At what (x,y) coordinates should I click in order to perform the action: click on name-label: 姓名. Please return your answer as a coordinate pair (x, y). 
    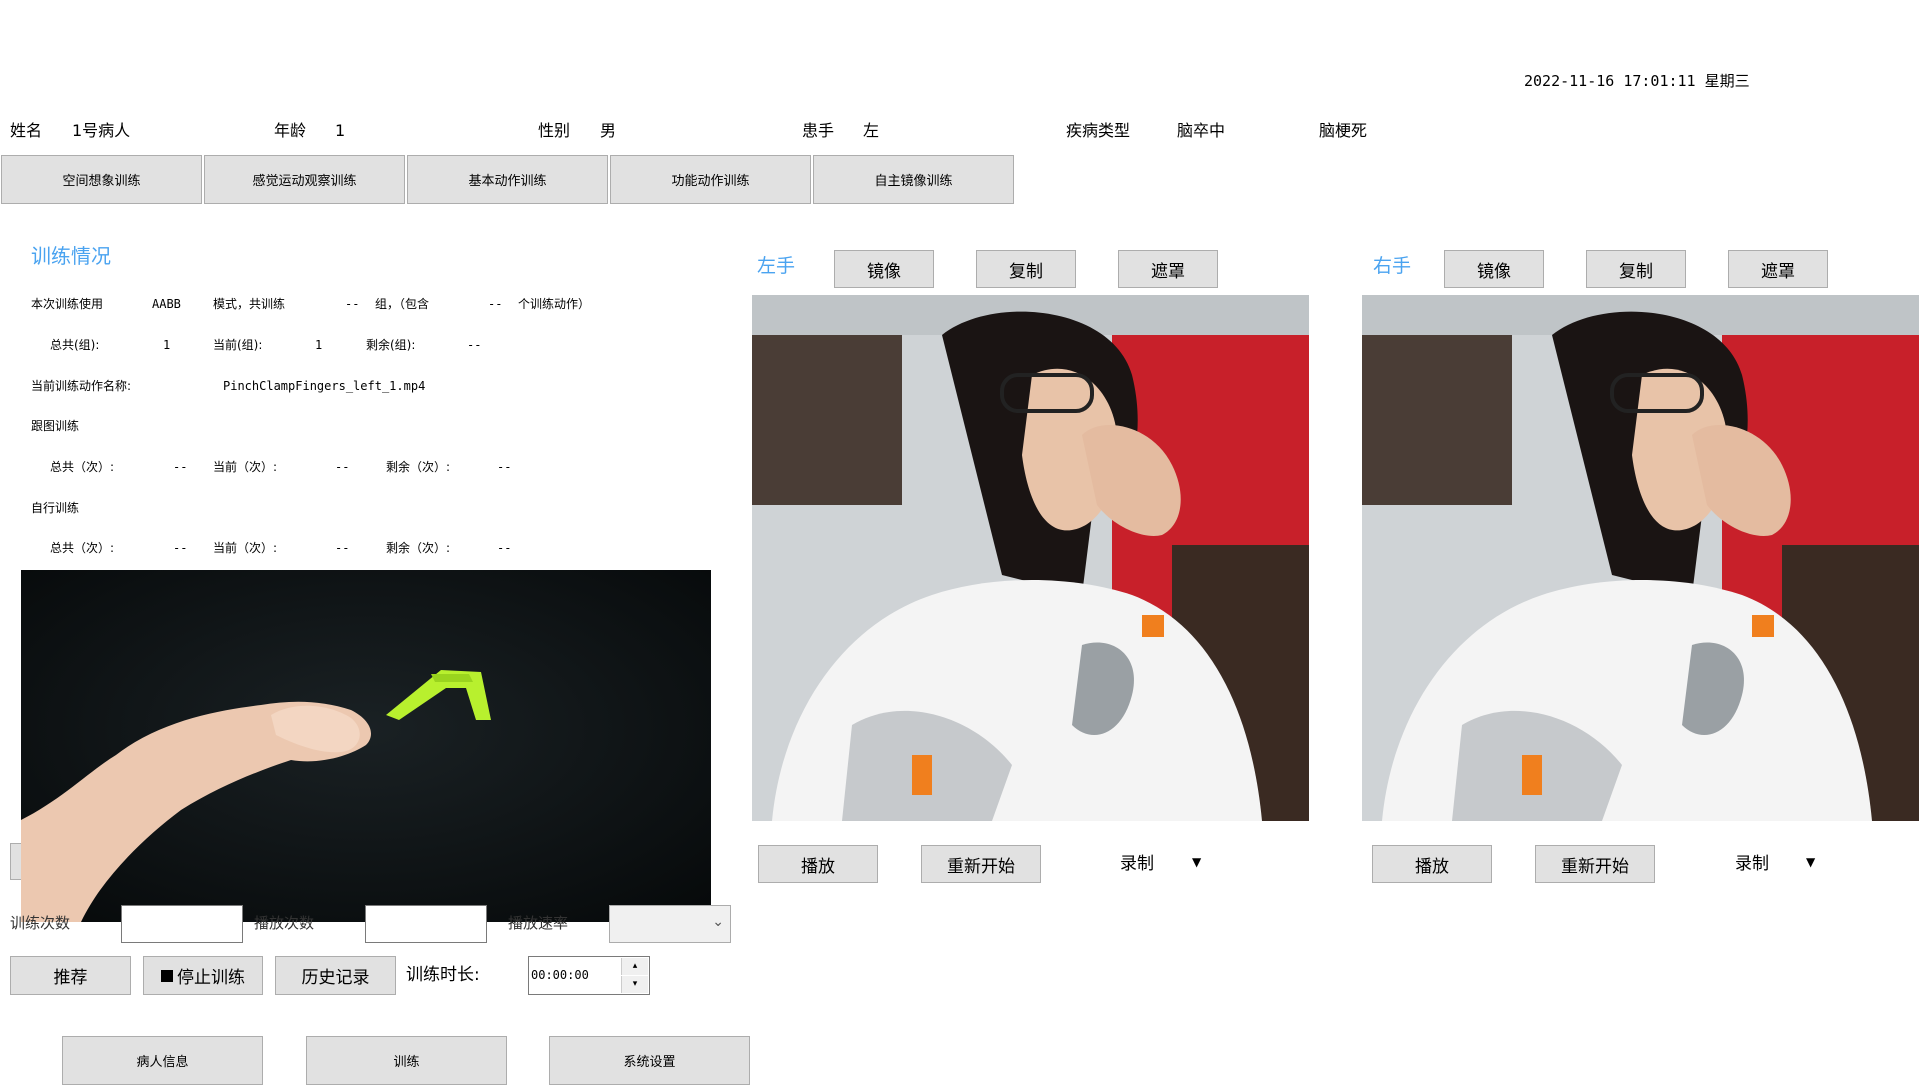
    Looking at the image, I should click on (26, 130).